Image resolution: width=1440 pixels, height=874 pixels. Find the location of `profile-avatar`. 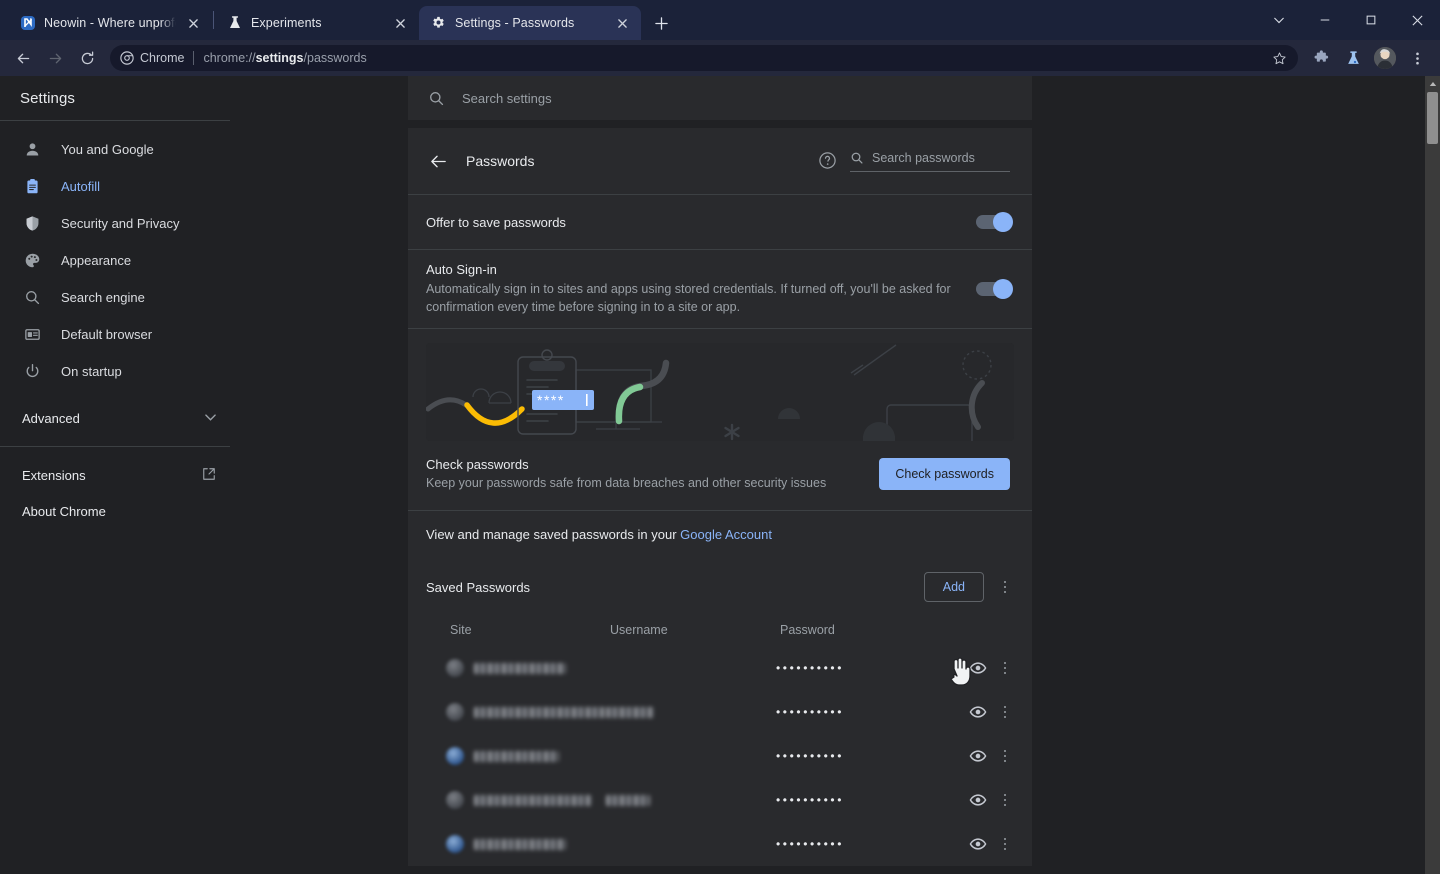

profile-avatar is located at coordinates (1385, 58).